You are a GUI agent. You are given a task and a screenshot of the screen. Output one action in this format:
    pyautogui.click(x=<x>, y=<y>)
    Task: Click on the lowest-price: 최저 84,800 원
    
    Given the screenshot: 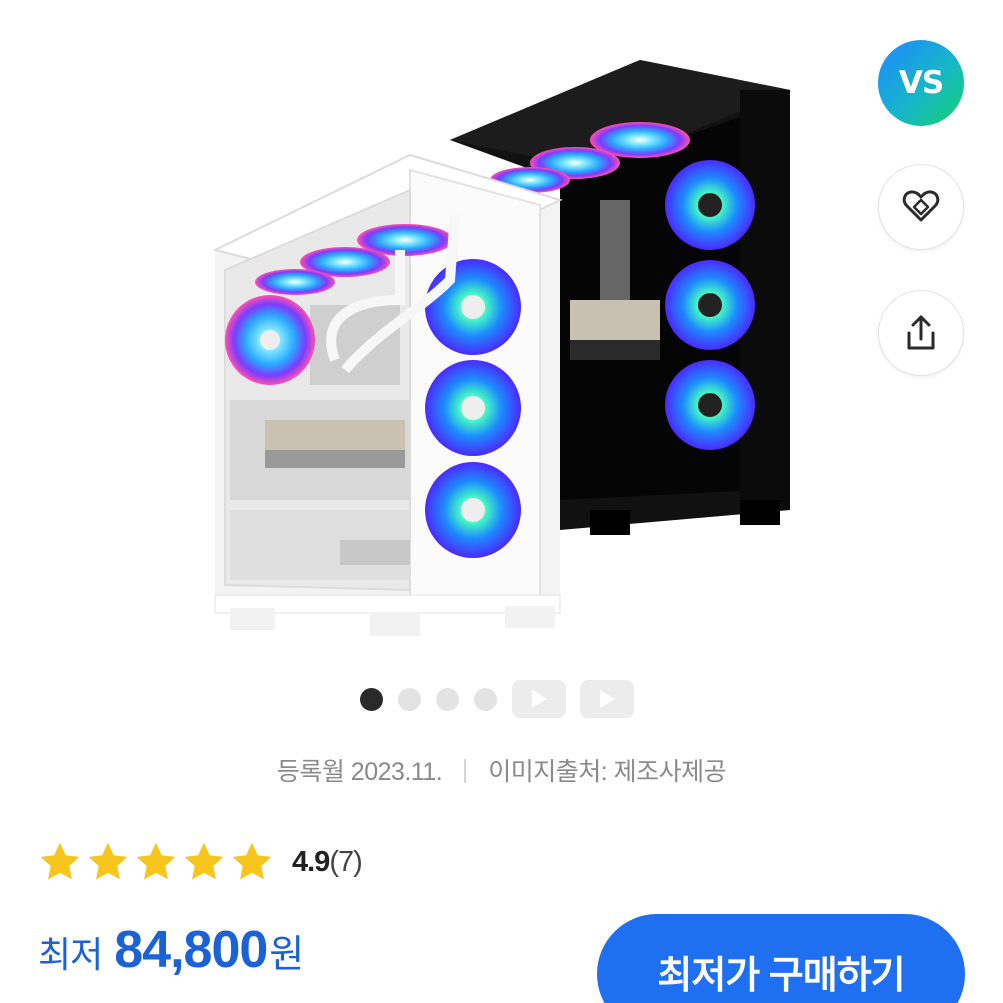 What is the action you would take?
    pyautogui.click(x=171, y=950)
    